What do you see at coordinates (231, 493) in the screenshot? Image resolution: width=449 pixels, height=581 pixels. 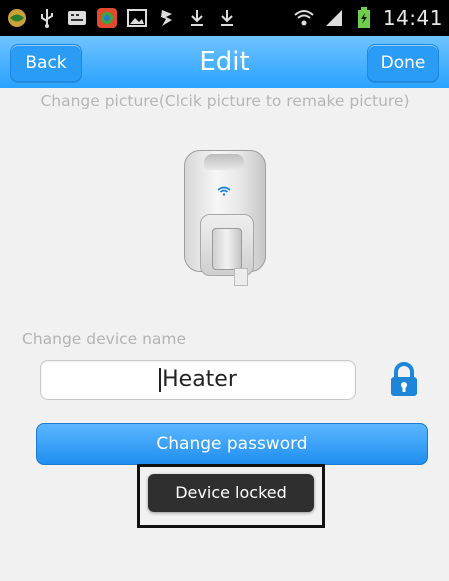 I see `toast-message: Device locked` at bounding box center [231, 493].